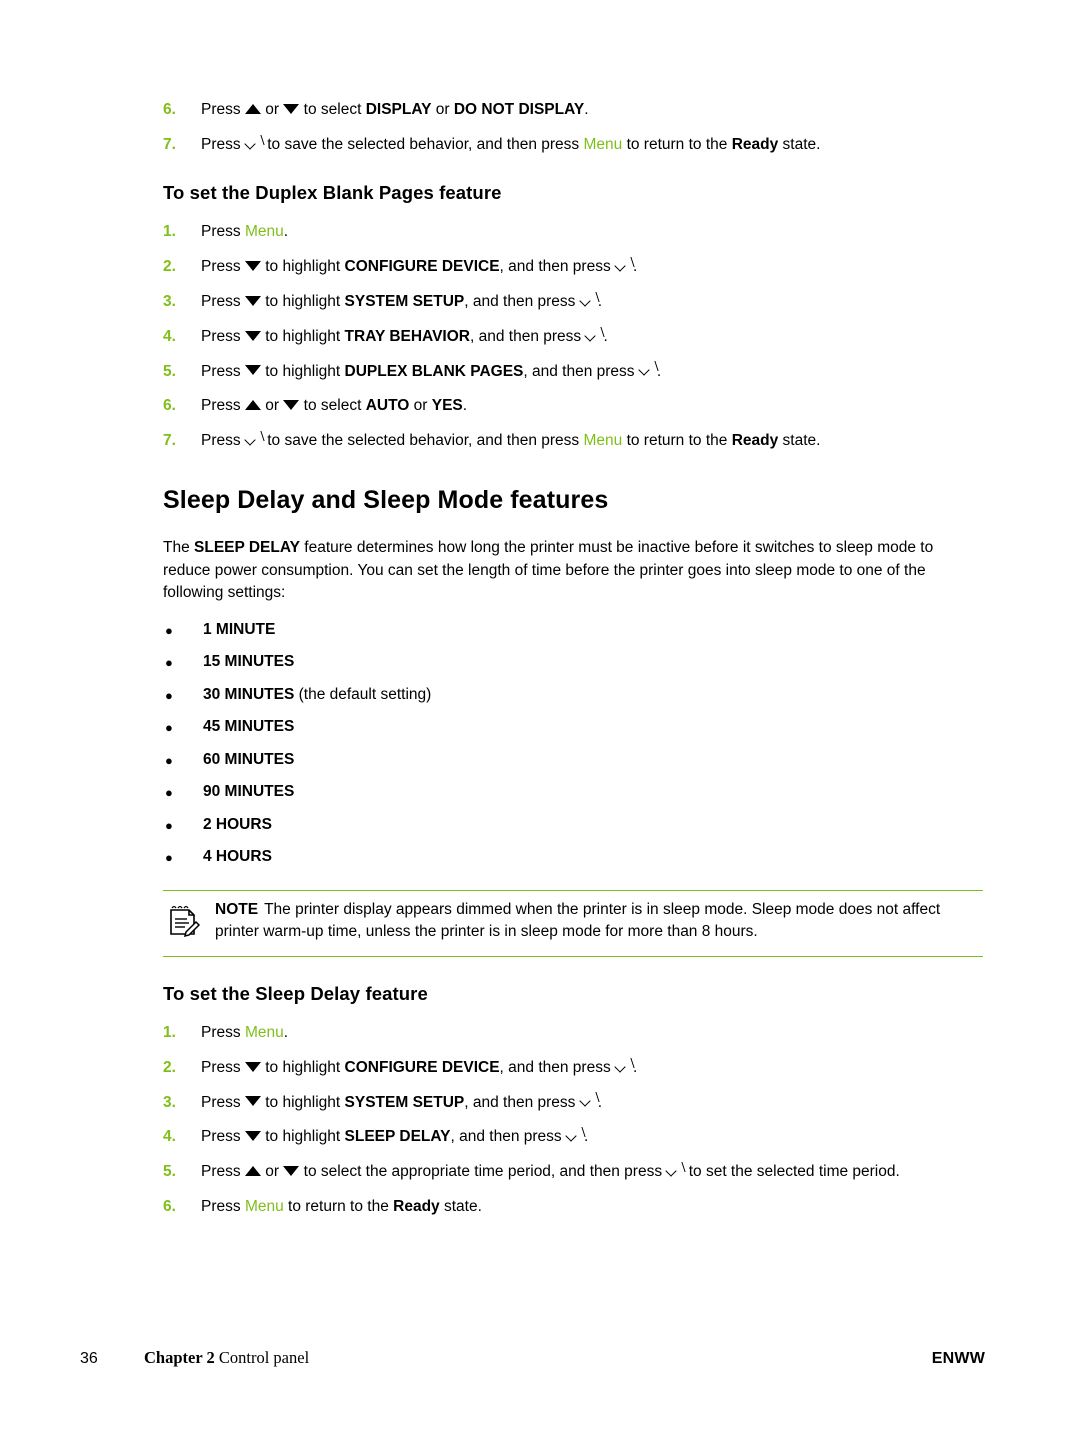 Image resolution: width=1080 pixels, height=1437 pixels. I want to click on page-footer: 36 Chapter 2 Control panel ENWW, so click(532, 1358).